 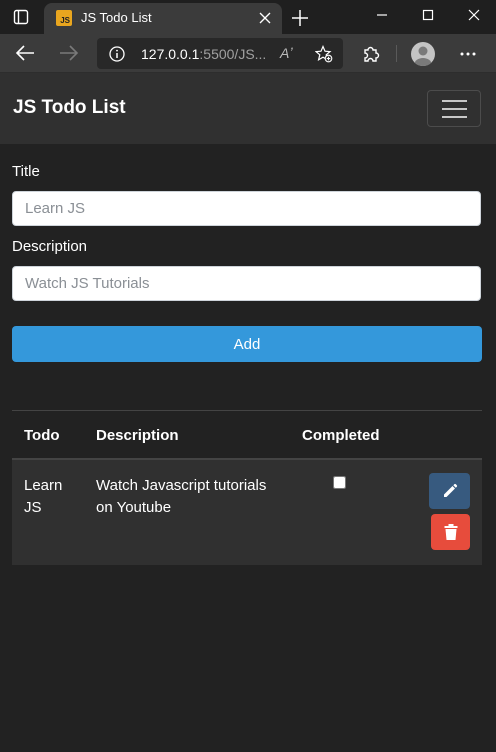 I want to click on delete-button, so click(x=450, y=532).